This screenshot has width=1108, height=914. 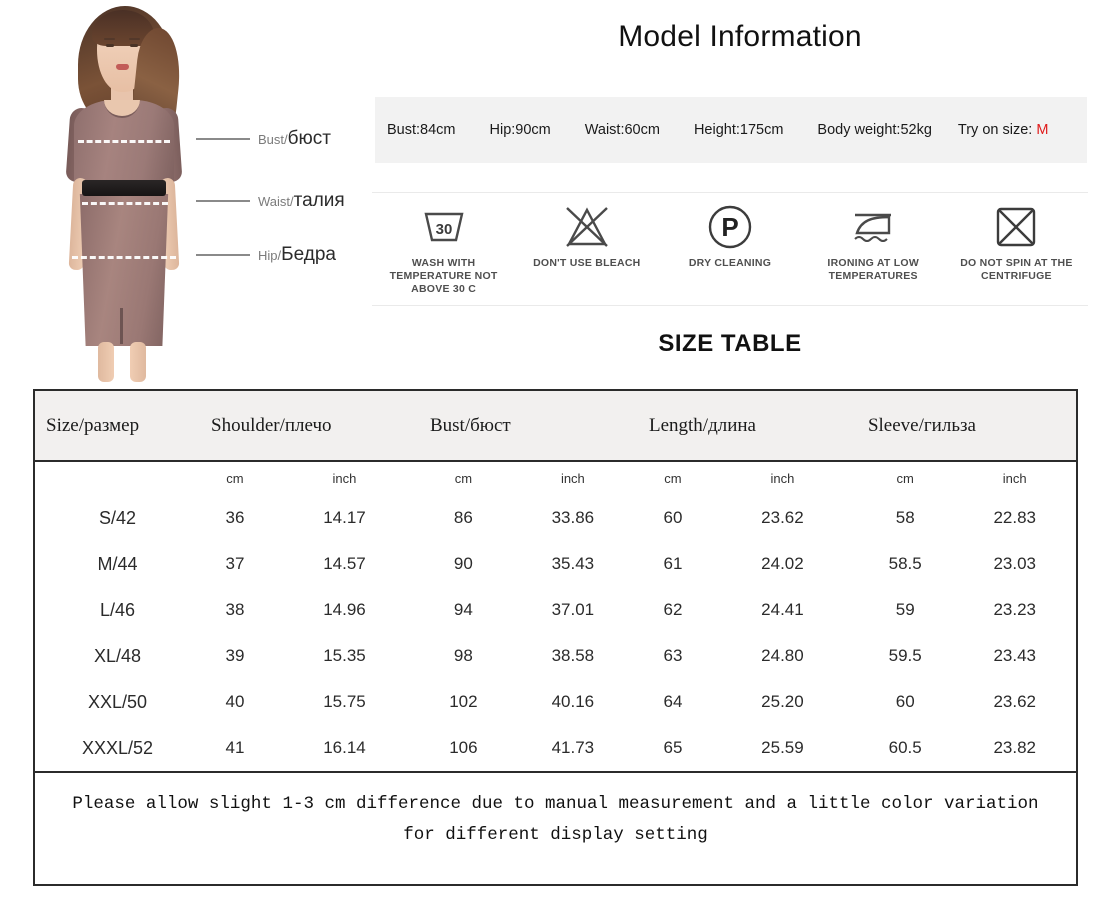 What do you see at coordinates (905, 609) in the screenshot?
I see `cell-sleeve-cm: 59` at bounding box center [905, 609].